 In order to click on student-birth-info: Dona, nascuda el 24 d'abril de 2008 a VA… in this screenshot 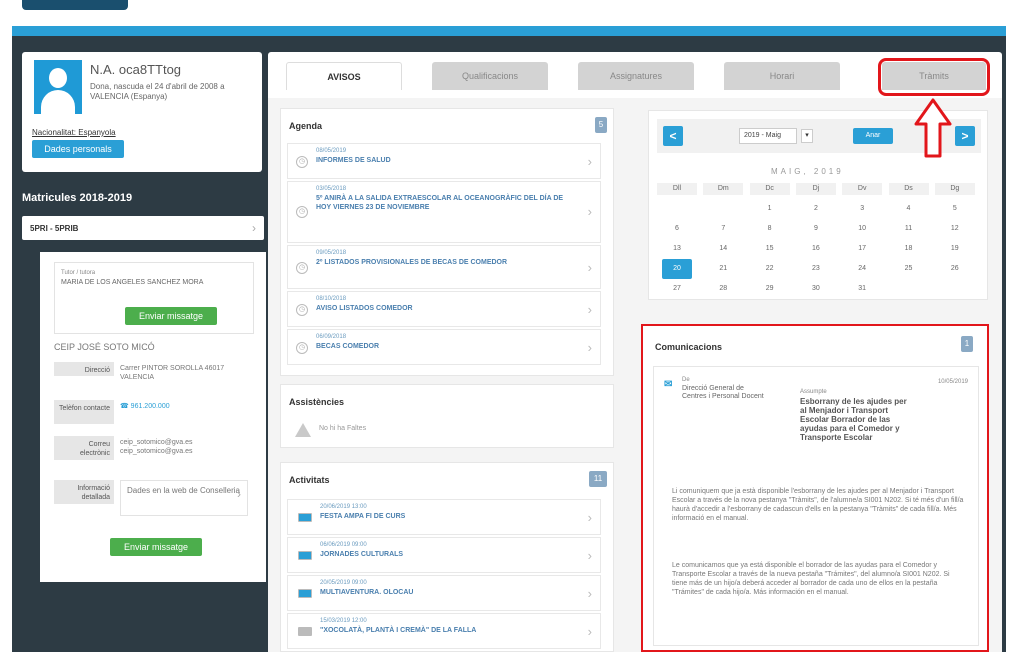, I will do `click(157, 91)`.